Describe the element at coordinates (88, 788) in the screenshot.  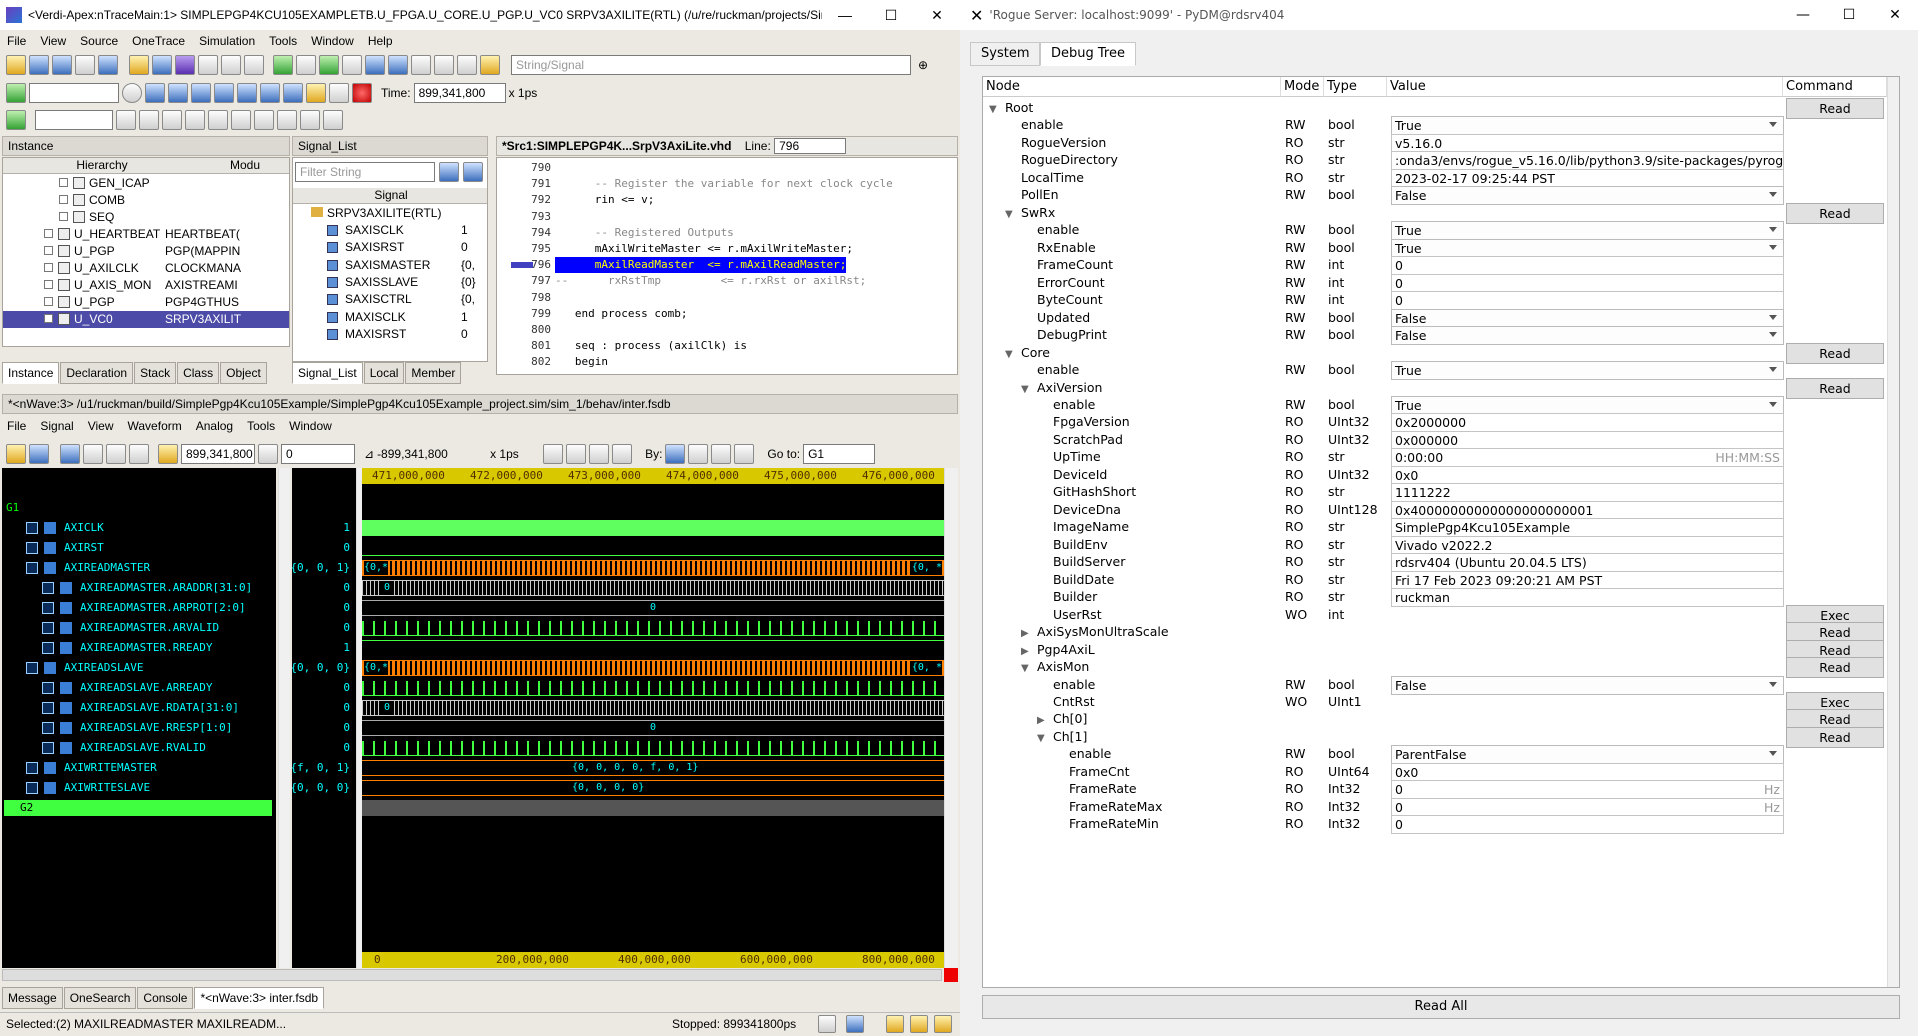
I see `wave-signal-name: AXIWRITESLAVE` at that location.